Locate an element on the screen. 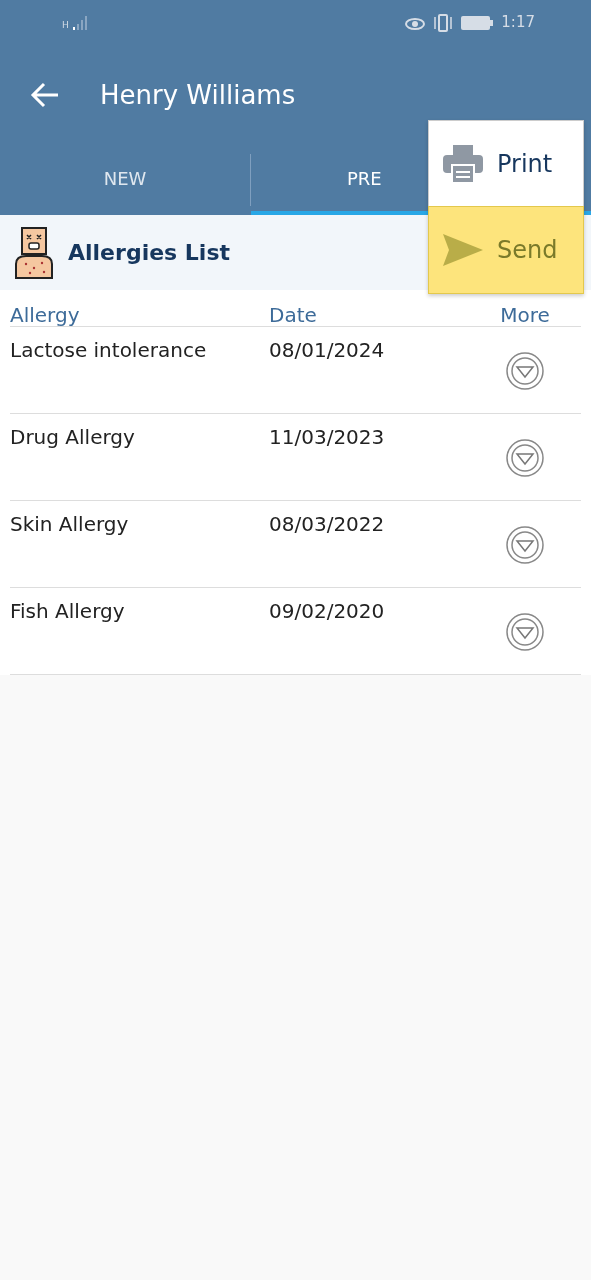  allergy-cell: Lactose intolerance is located at coordinates (108, 350).